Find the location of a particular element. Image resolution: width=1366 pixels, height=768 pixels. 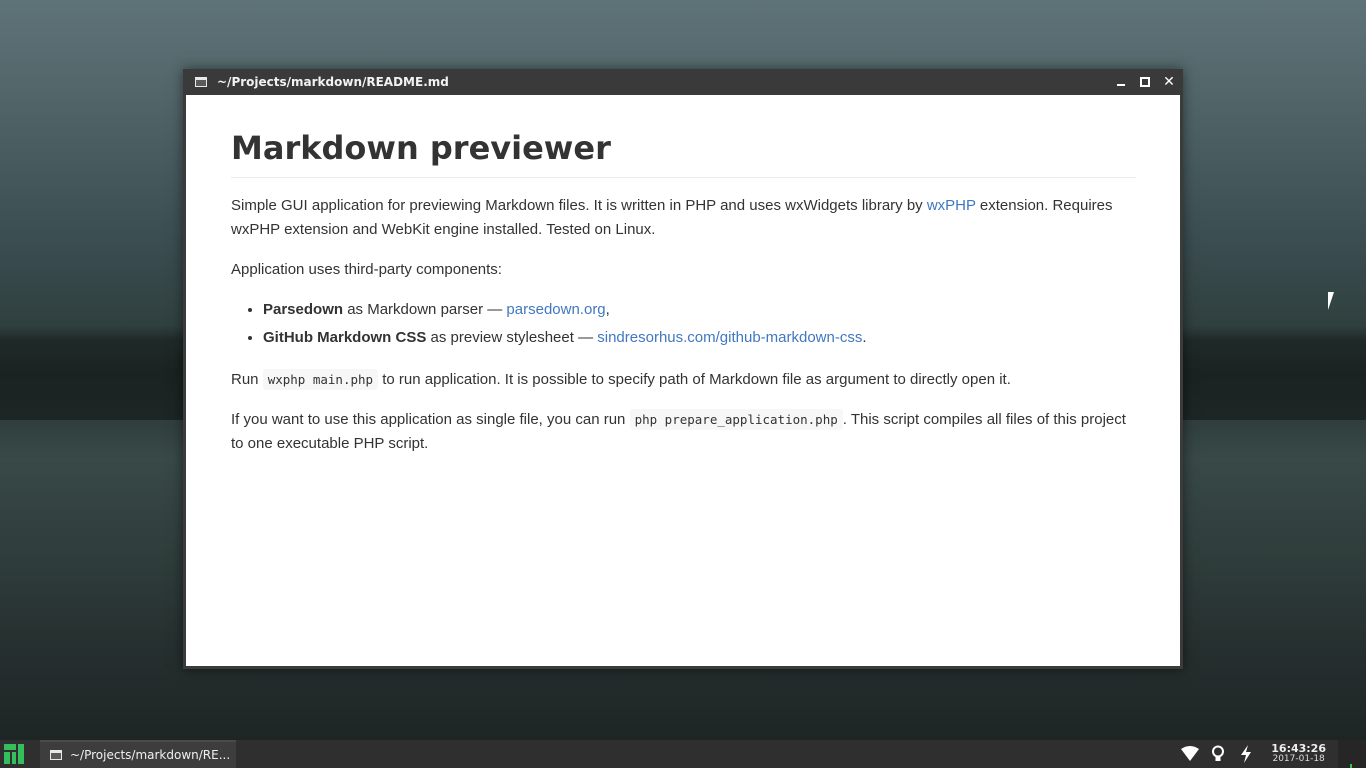

start-menu-button is located at coordinates (14, 754).